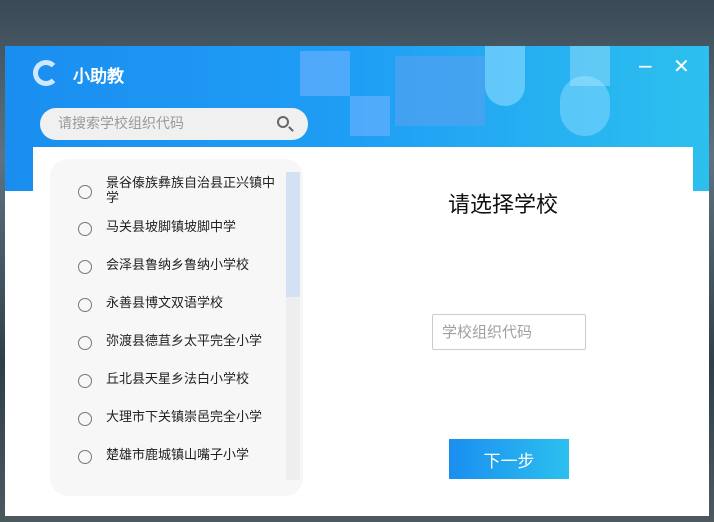 The width and height of the screenshot is (714, 522). What do you see at coordinates (178, 191) in the screenshot?
I see `list-item: 景谷傣族彝族自治县正兴镇中学` at bounding box center [178, 191].